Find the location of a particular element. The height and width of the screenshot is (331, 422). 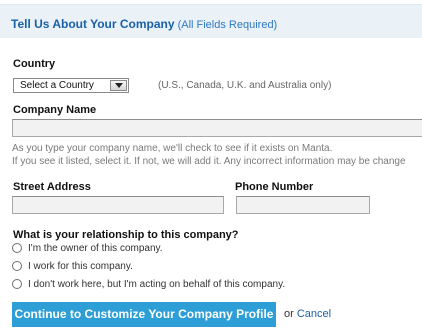

relationship-option-label: I work for this company. is located at coordinates (80, 266).